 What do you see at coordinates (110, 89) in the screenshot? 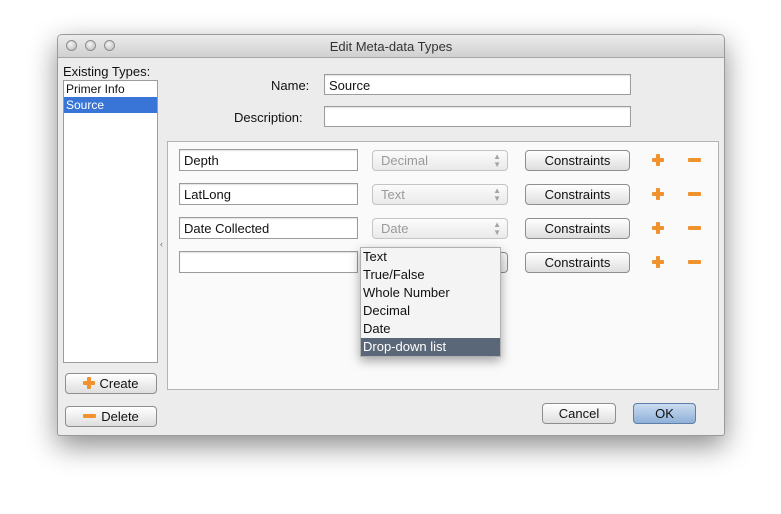
I see `list-item-primer-info: Primer Info` at bounding box center [110, 89].